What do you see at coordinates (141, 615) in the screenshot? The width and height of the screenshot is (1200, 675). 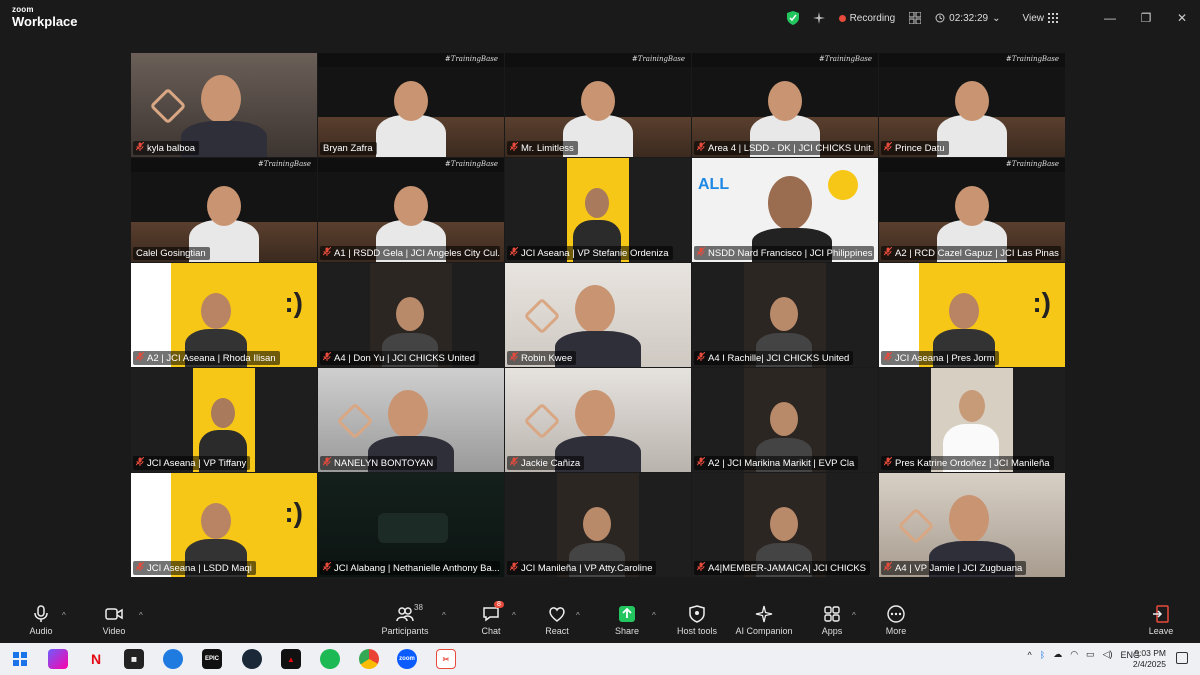 I see `video-caret-icon: ^` at bounding box center [141, 615].